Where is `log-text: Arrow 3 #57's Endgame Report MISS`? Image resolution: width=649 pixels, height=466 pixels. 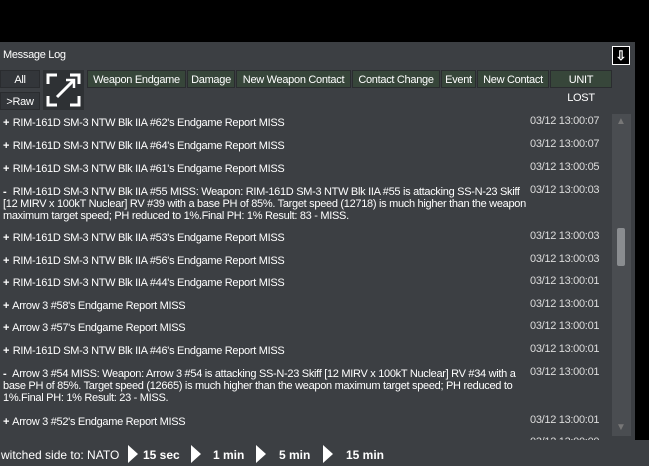 log-text: Arrow 3 #57's Endgame Report MISS is located at coordinates (99, 328).